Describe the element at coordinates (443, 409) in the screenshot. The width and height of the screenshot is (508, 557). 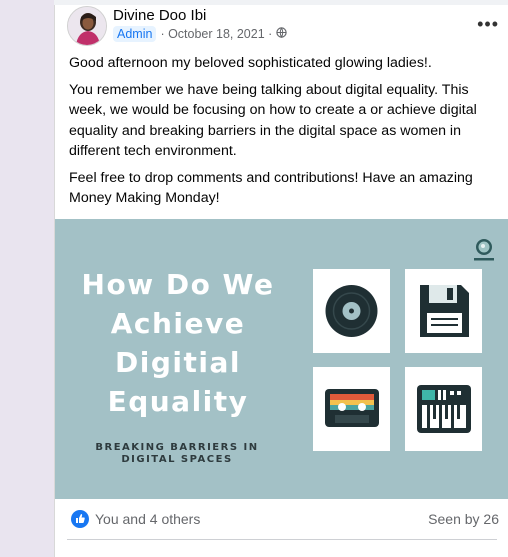
I see `synthesizer-icon` at that location.